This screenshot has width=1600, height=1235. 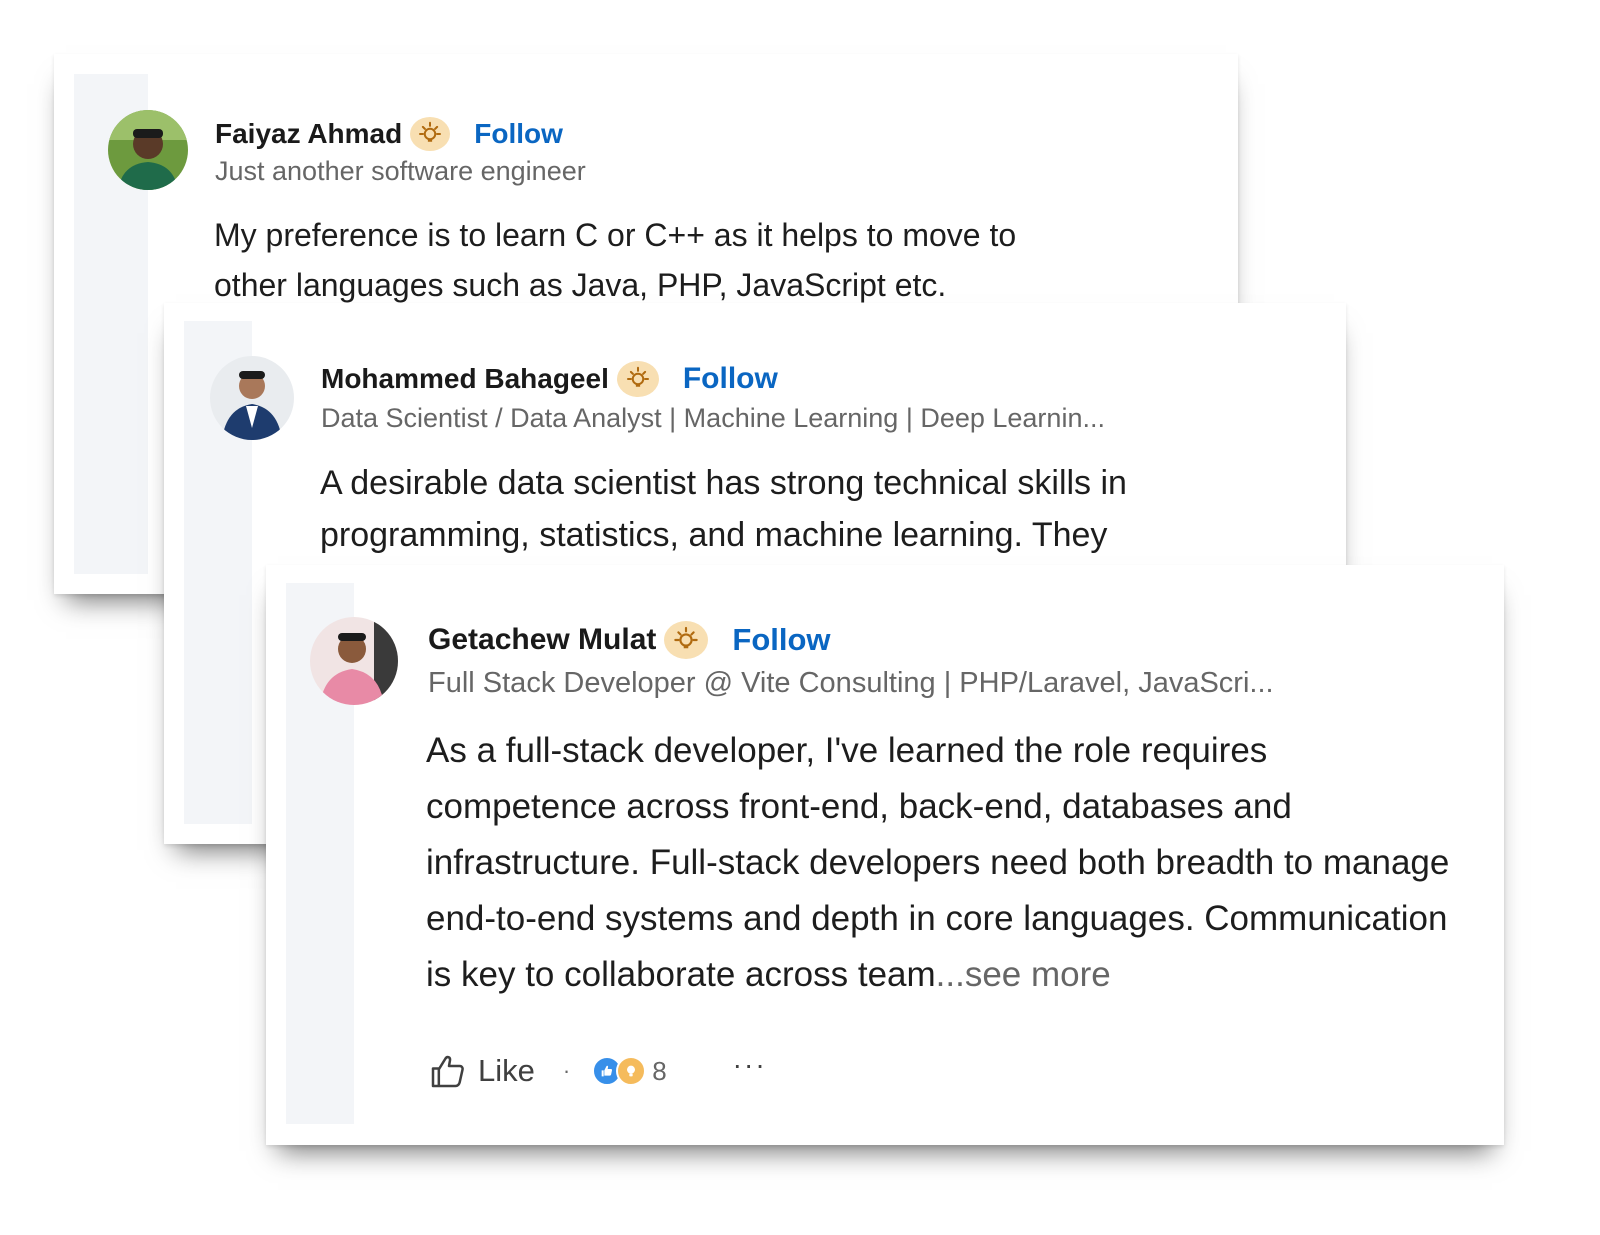 I want to click on like-button: Like, so click(x=481, y=1071).